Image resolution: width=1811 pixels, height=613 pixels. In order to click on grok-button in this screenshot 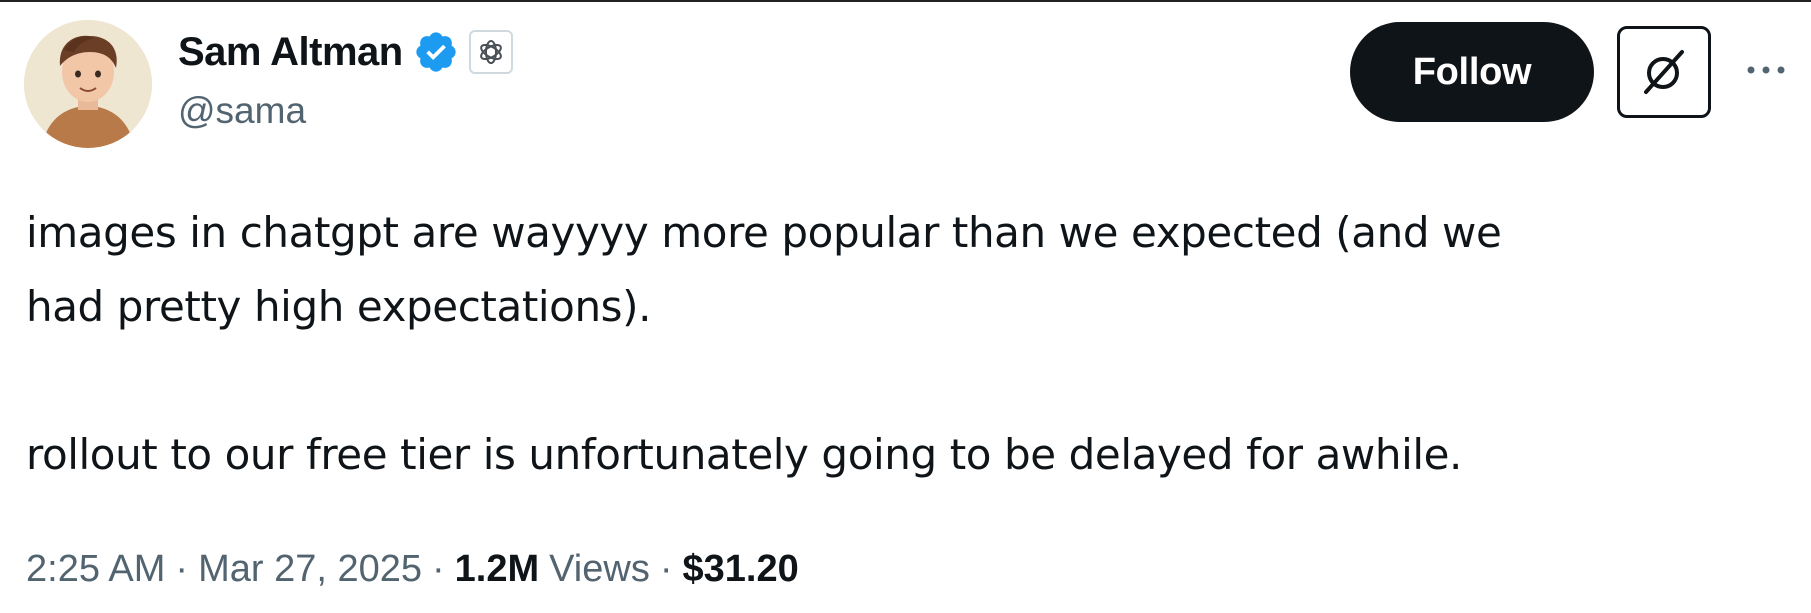, I will do `click(1664, 72)`.